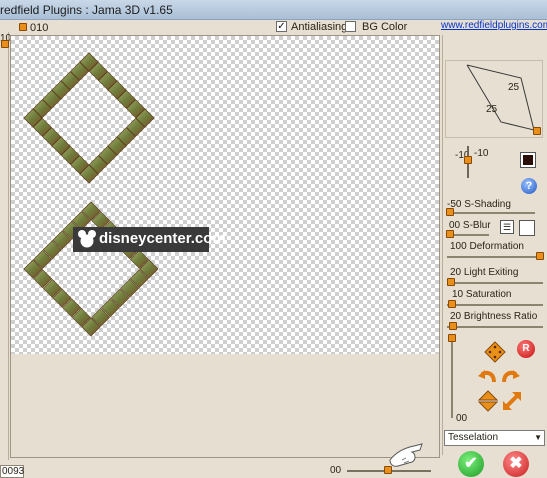 The width and height of the screenshot is (547, 478). Describe the element at coordinates (385, 27) in the screenshot. I see `bg-color-label: BG Color` at that location.